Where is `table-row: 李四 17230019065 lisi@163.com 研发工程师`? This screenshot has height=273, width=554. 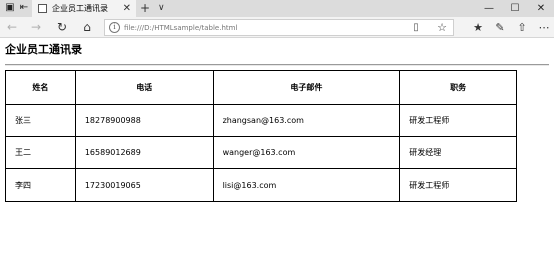 table-row: 李四 17230019065 lisi@163.com 研发工程师 is located at coordinates (261, 185).